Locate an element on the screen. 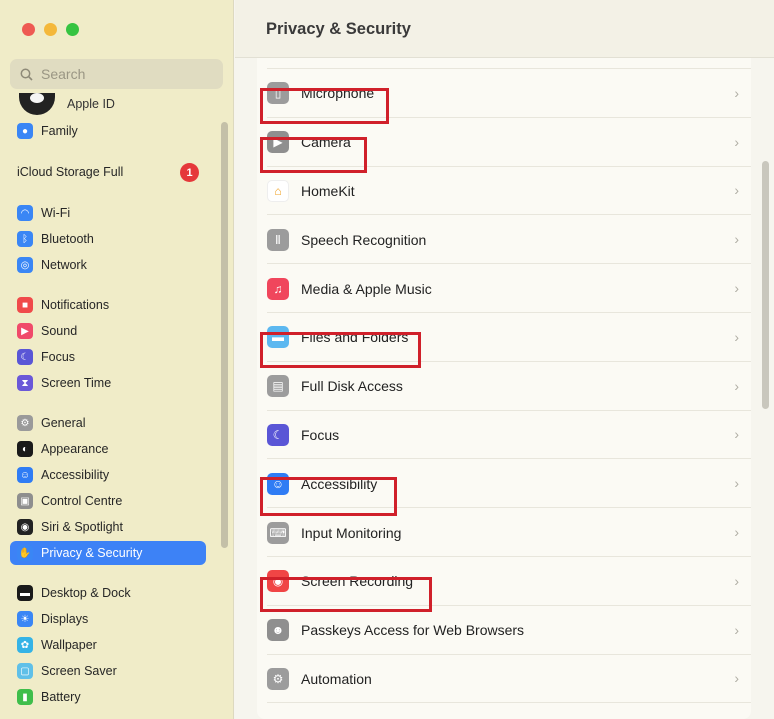 The width and height of the screenshot is (774, 719). list-row-screen-recording: ◉ Screen Recording › is located at coordinates (504, 581).